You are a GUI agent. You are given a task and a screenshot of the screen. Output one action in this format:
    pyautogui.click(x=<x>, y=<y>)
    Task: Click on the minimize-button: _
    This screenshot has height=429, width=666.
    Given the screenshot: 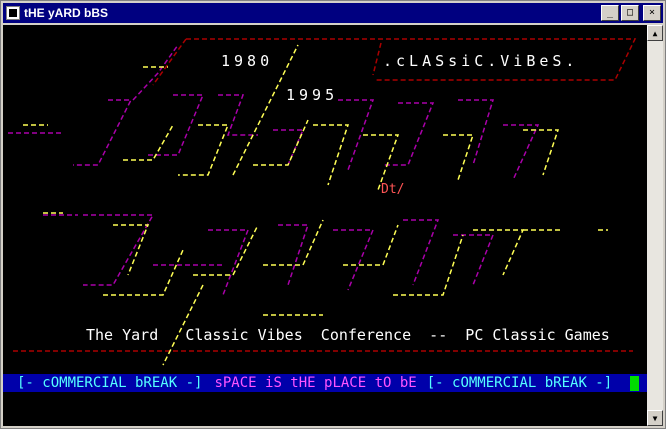 What is the action you would take?
    pyautogui.click(x=610, y=13)
    